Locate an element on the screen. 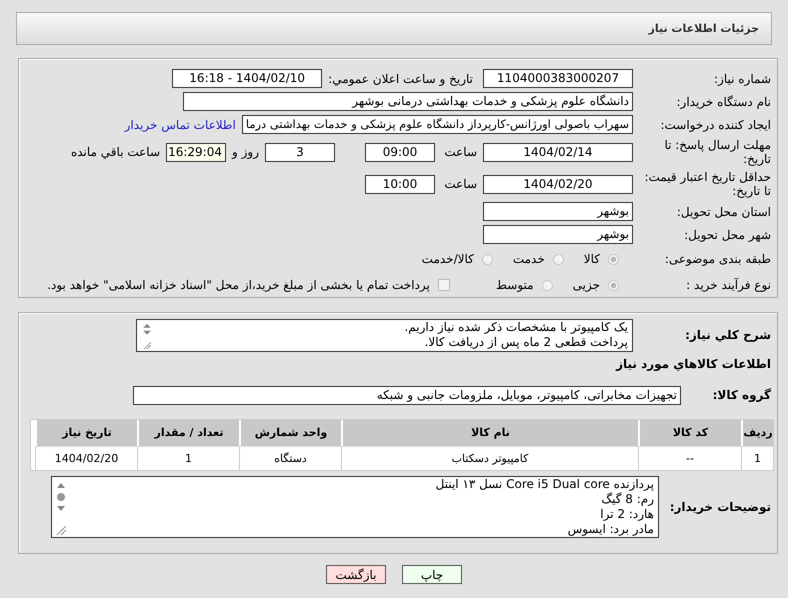 The width and height of the screenshot is (788, 598). validity-date-field: 1404/02/20 is located at coordinates (558, 184).